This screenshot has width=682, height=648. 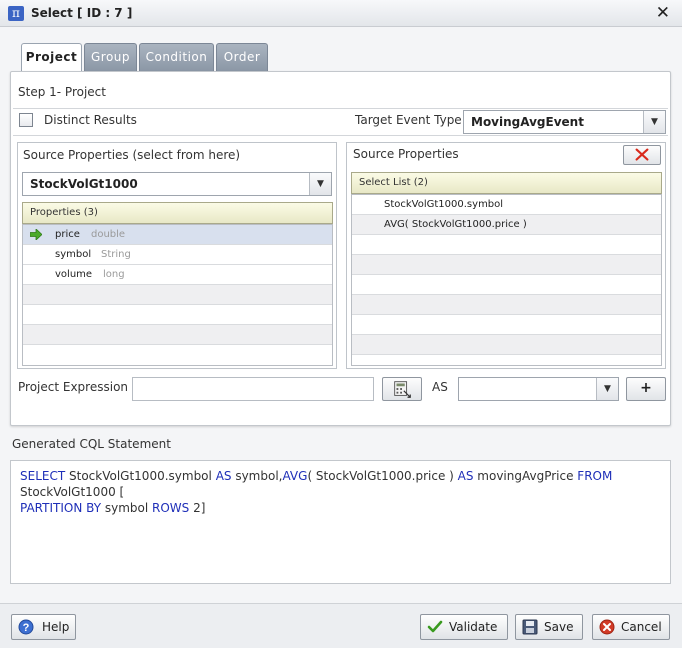 What do you see at coordinates (197, 508) in the screenshot?
I see `cql-text: 2]` at bounding box center [197, 508].